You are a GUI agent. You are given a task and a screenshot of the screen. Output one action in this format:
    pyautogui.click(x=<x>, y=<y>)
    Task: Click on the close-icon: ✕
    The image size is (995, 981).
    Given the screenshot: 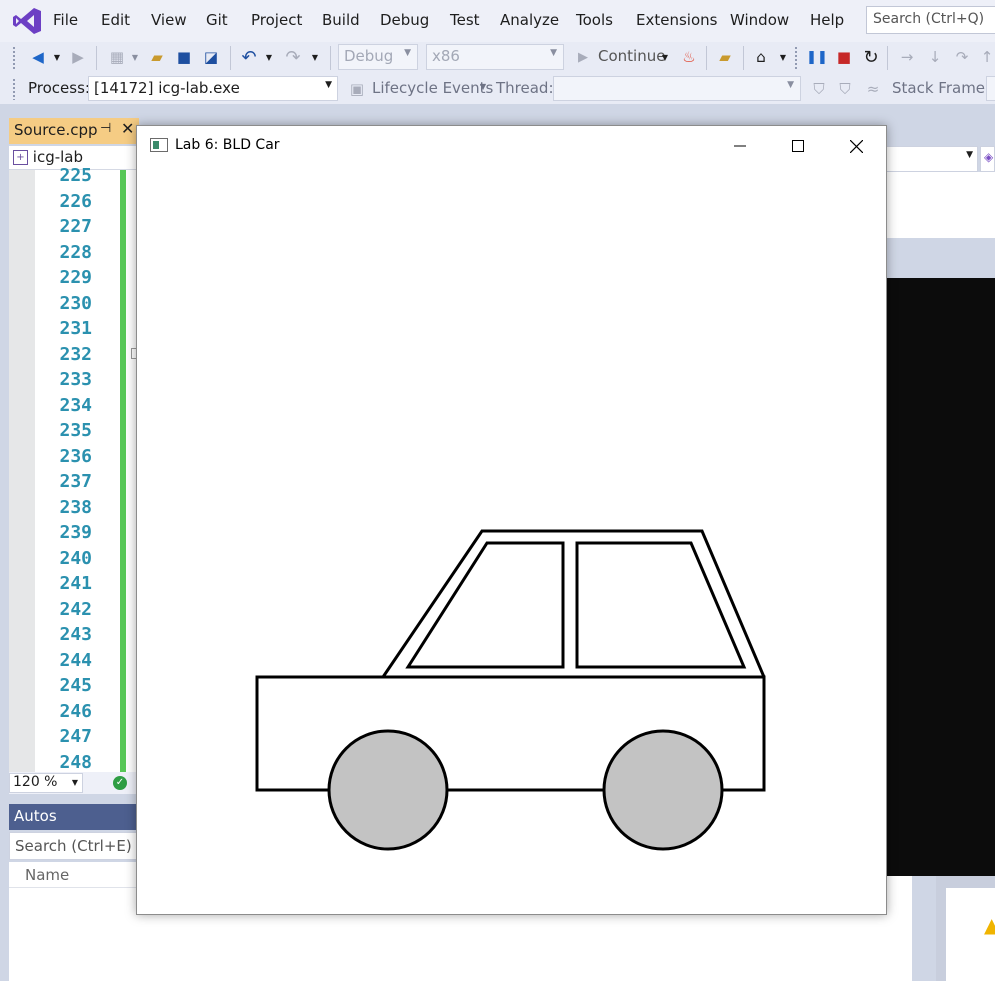 What is the action you would take?
    pyautogui.click(x=127, y=128)
    